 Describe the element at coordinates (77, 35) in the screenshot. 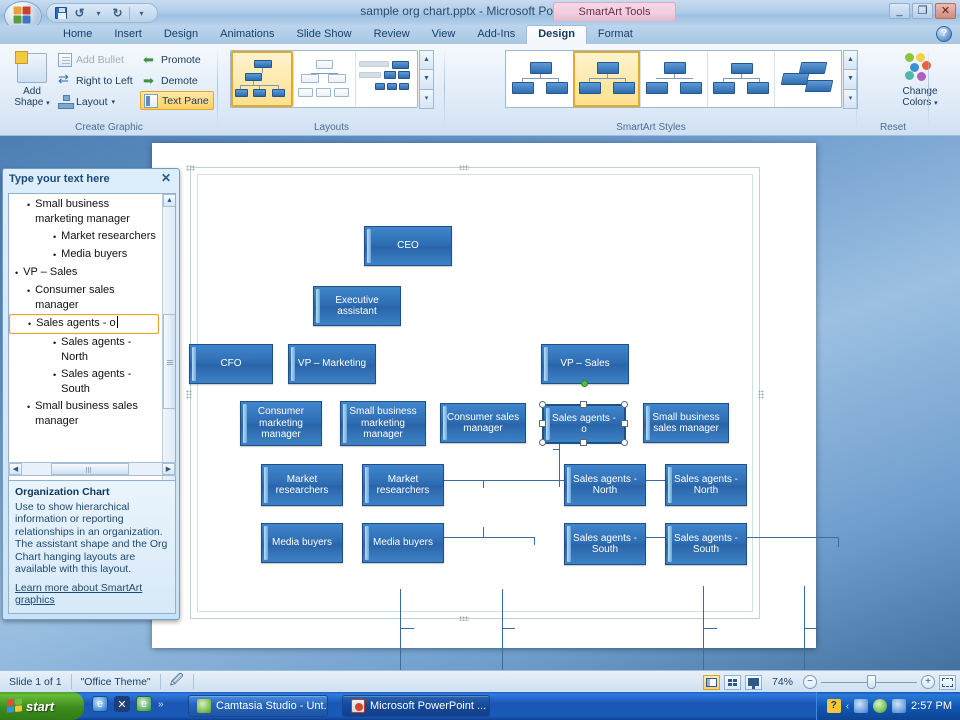

I see `tab-home: Home` at that location.